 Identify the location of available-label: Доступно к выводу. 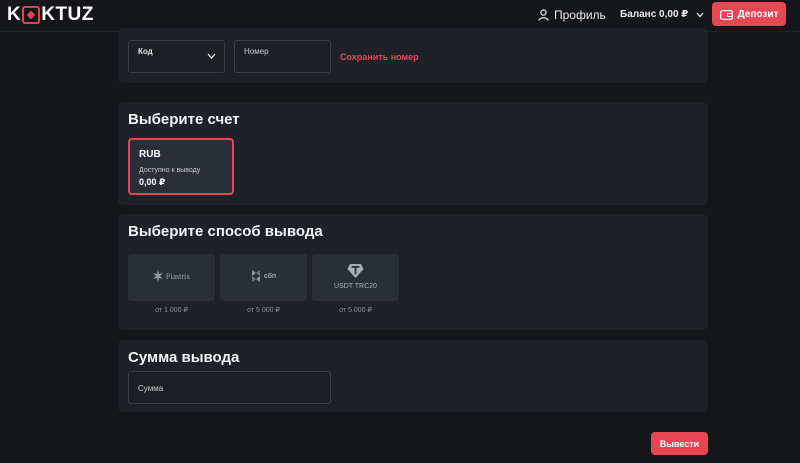
(170, 170).